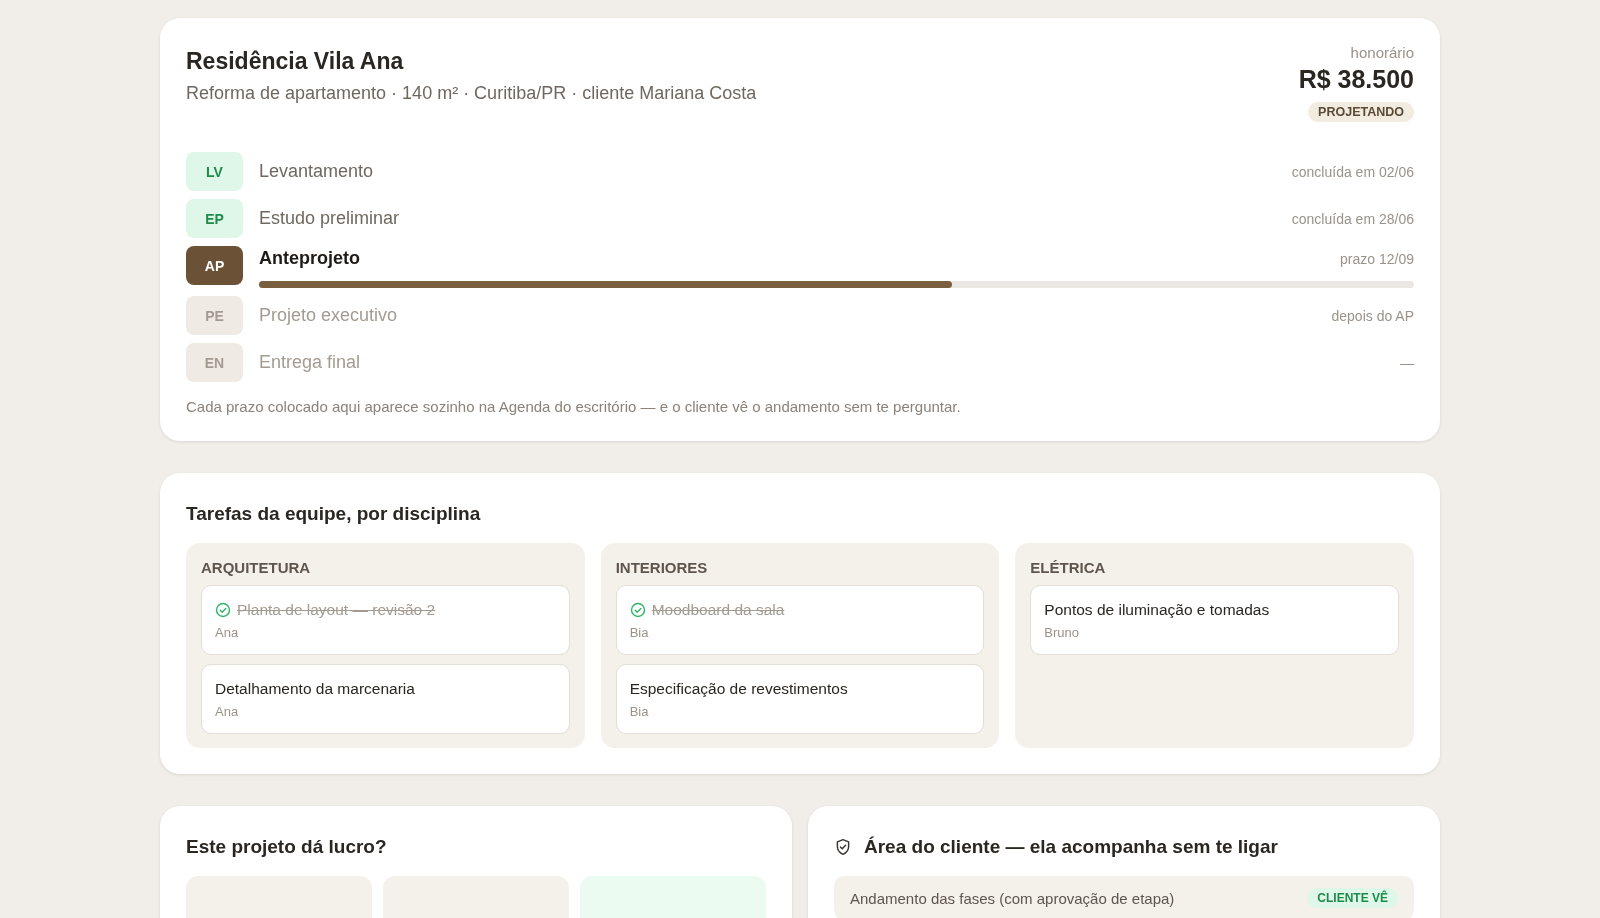  Describe the element at coordinates (1352, 218) in the screenshot. I see `phase-note: concluída em 28/06` at that location.